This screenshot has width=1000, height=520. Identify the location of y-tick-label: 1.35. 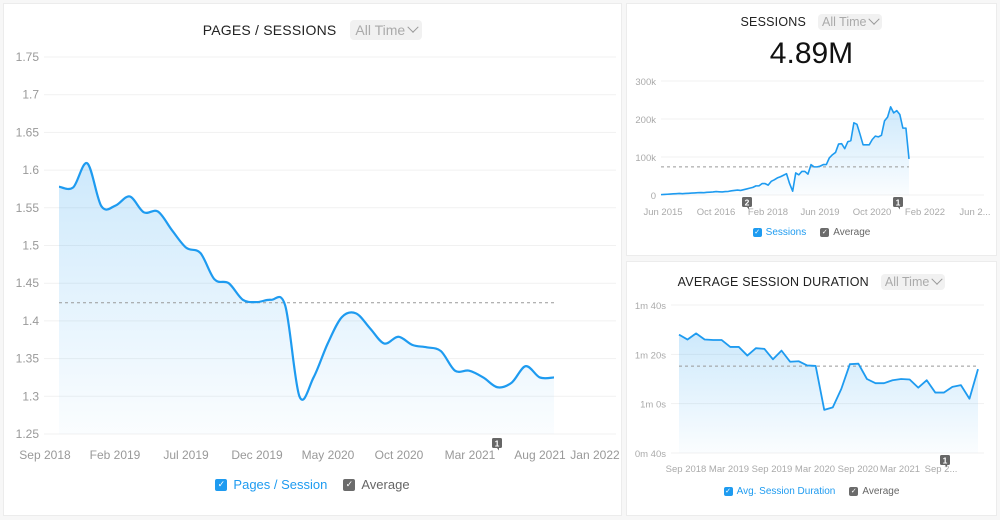
(28, 359).